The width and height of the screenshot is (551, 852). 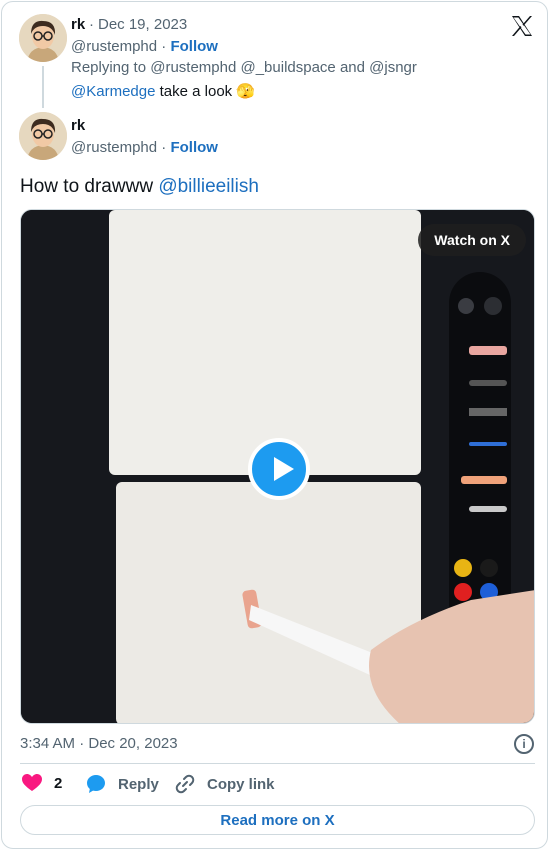 What do you see at coordinates (87, 186) in the screenshot?
I see `tweet-body: How to drawww` at bounding box center [87, 186].